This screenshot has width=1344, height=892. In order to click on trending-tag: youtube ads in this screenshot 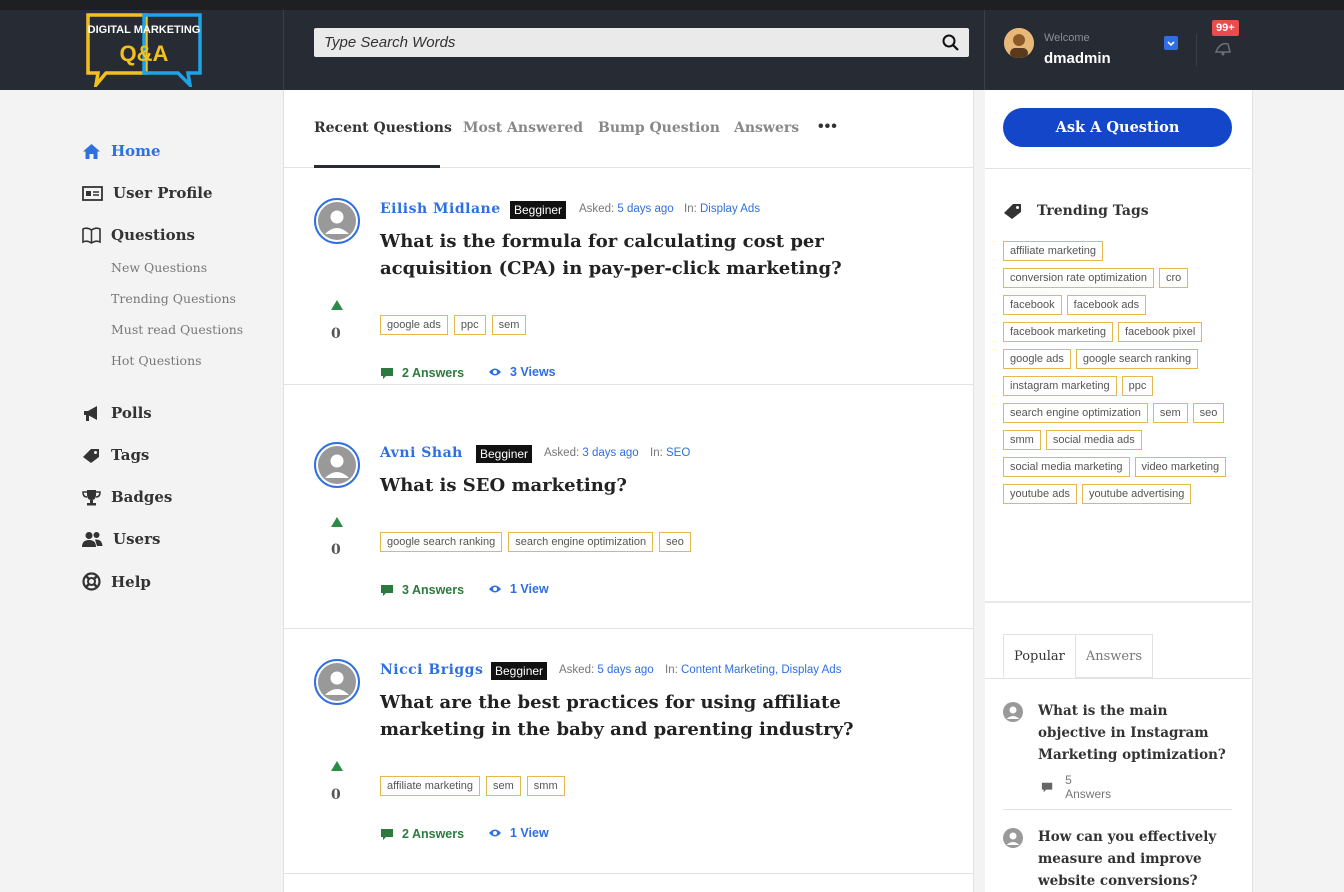, I will do `click(1040, 494)`.